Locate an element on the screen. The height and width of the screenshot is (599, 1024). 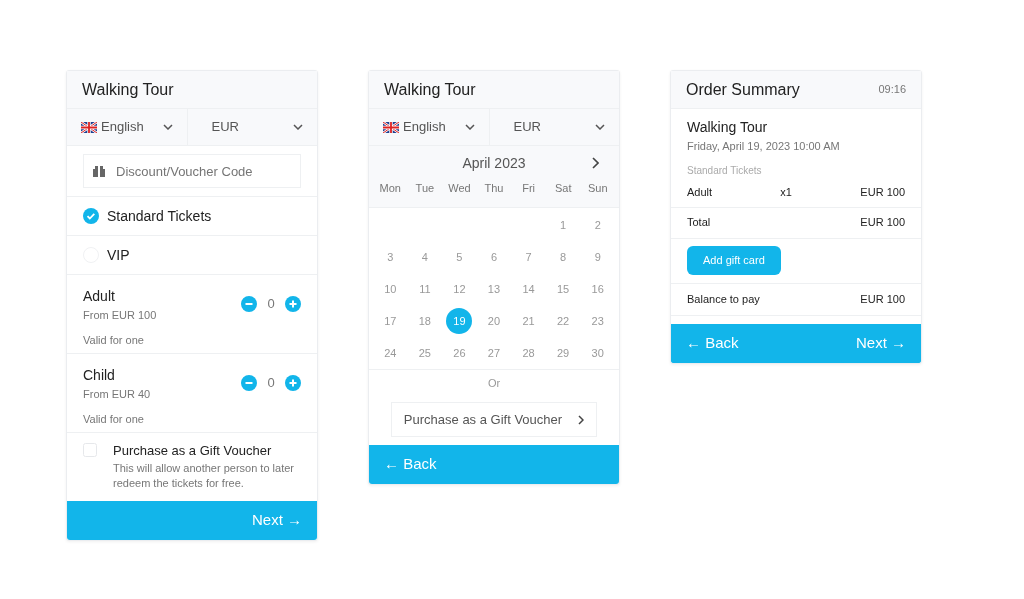
day-cell: 7 is located at coordinates (528, 257).